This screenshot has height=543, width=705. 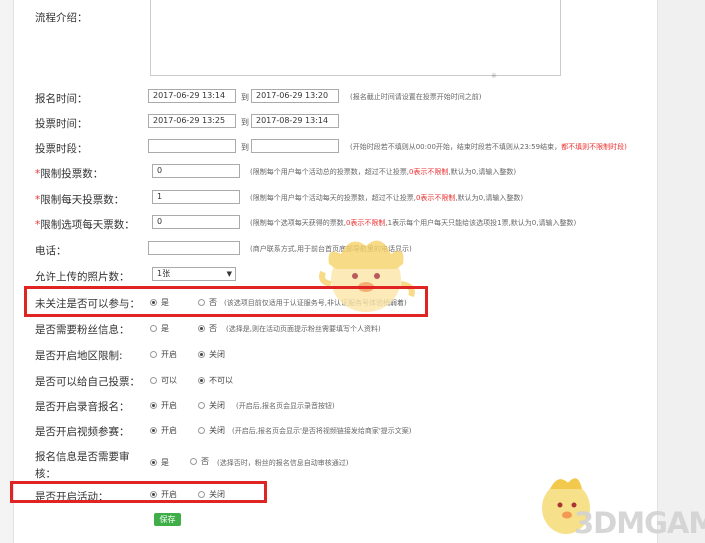 I want to click on audio-off-radio: 关闭, so click(x=211, y=405).